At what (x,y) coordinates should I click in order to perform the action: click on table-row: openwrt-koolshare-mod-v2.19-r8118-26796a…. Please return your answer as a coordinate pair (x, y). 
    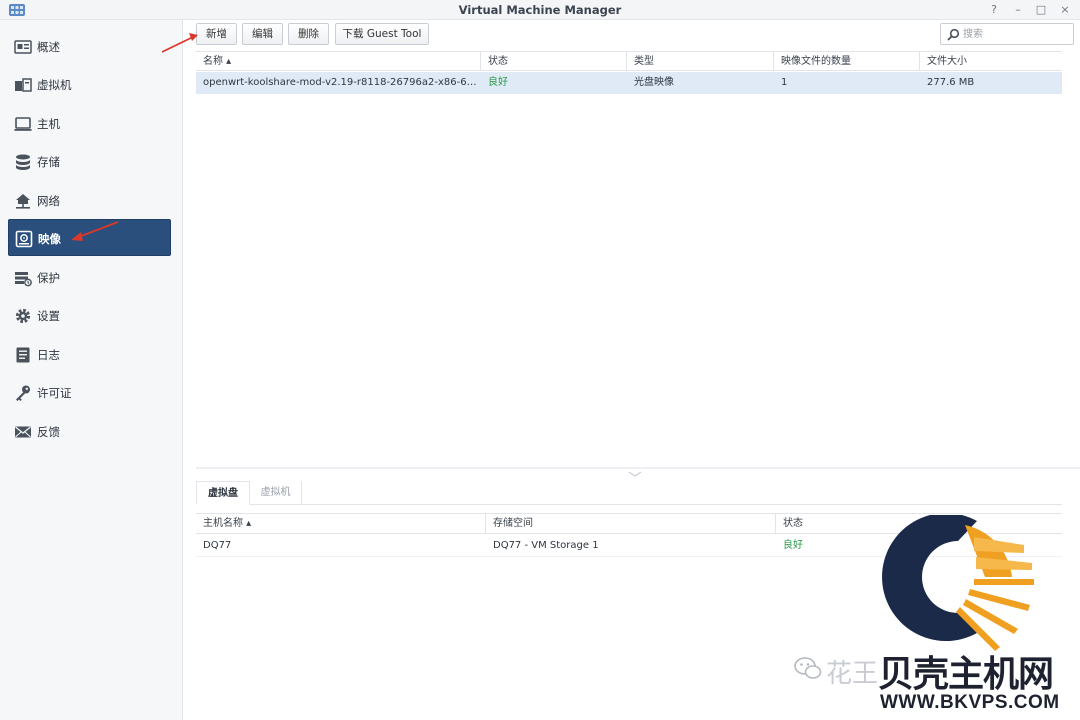
    Looking at the image, I should click on (629, 83).